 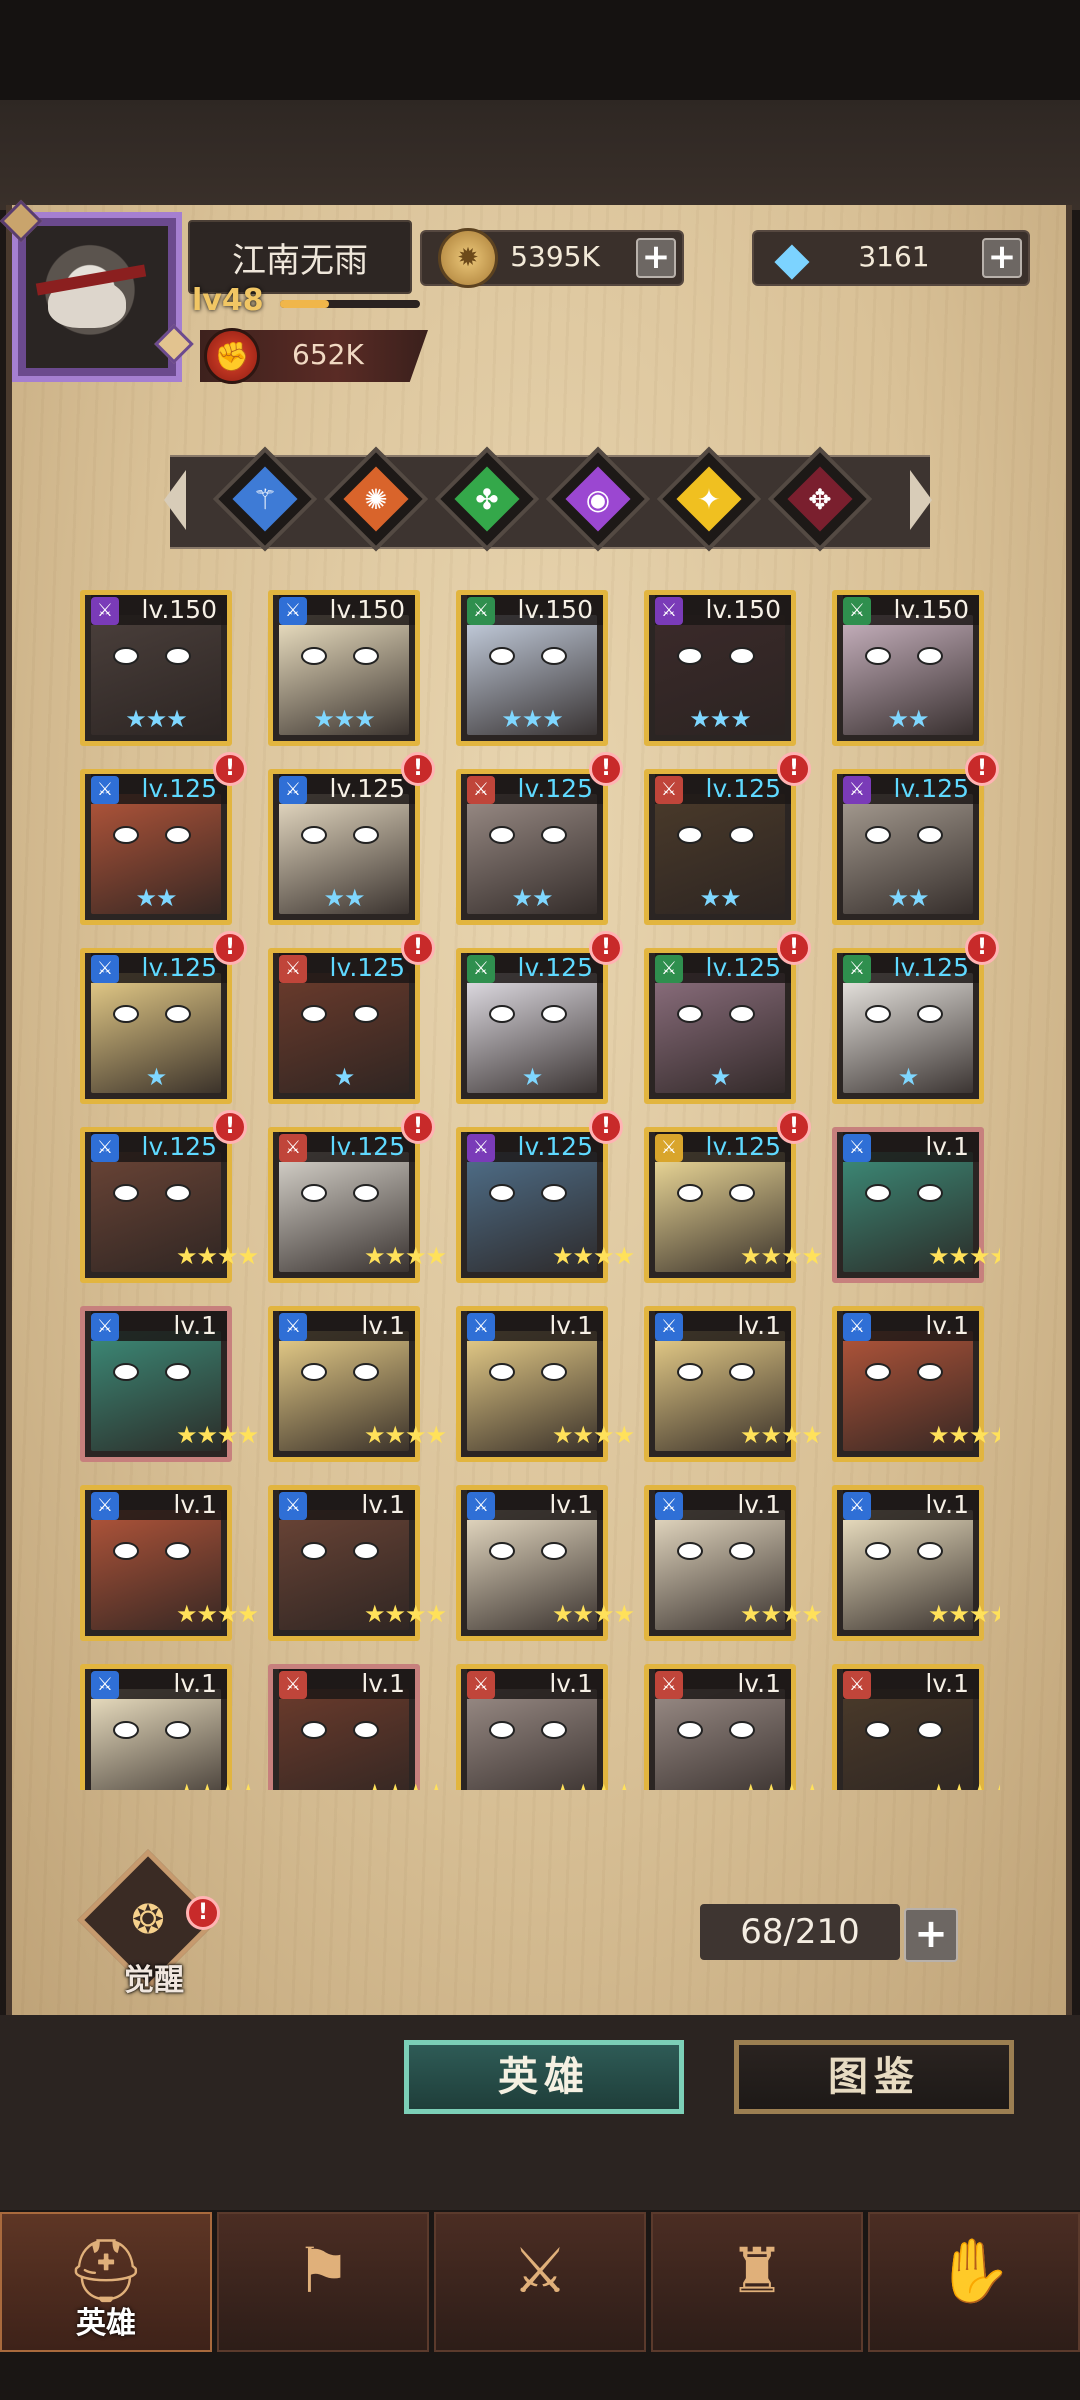 I want to click on level-progress-bar, so click(x=350, y=304).